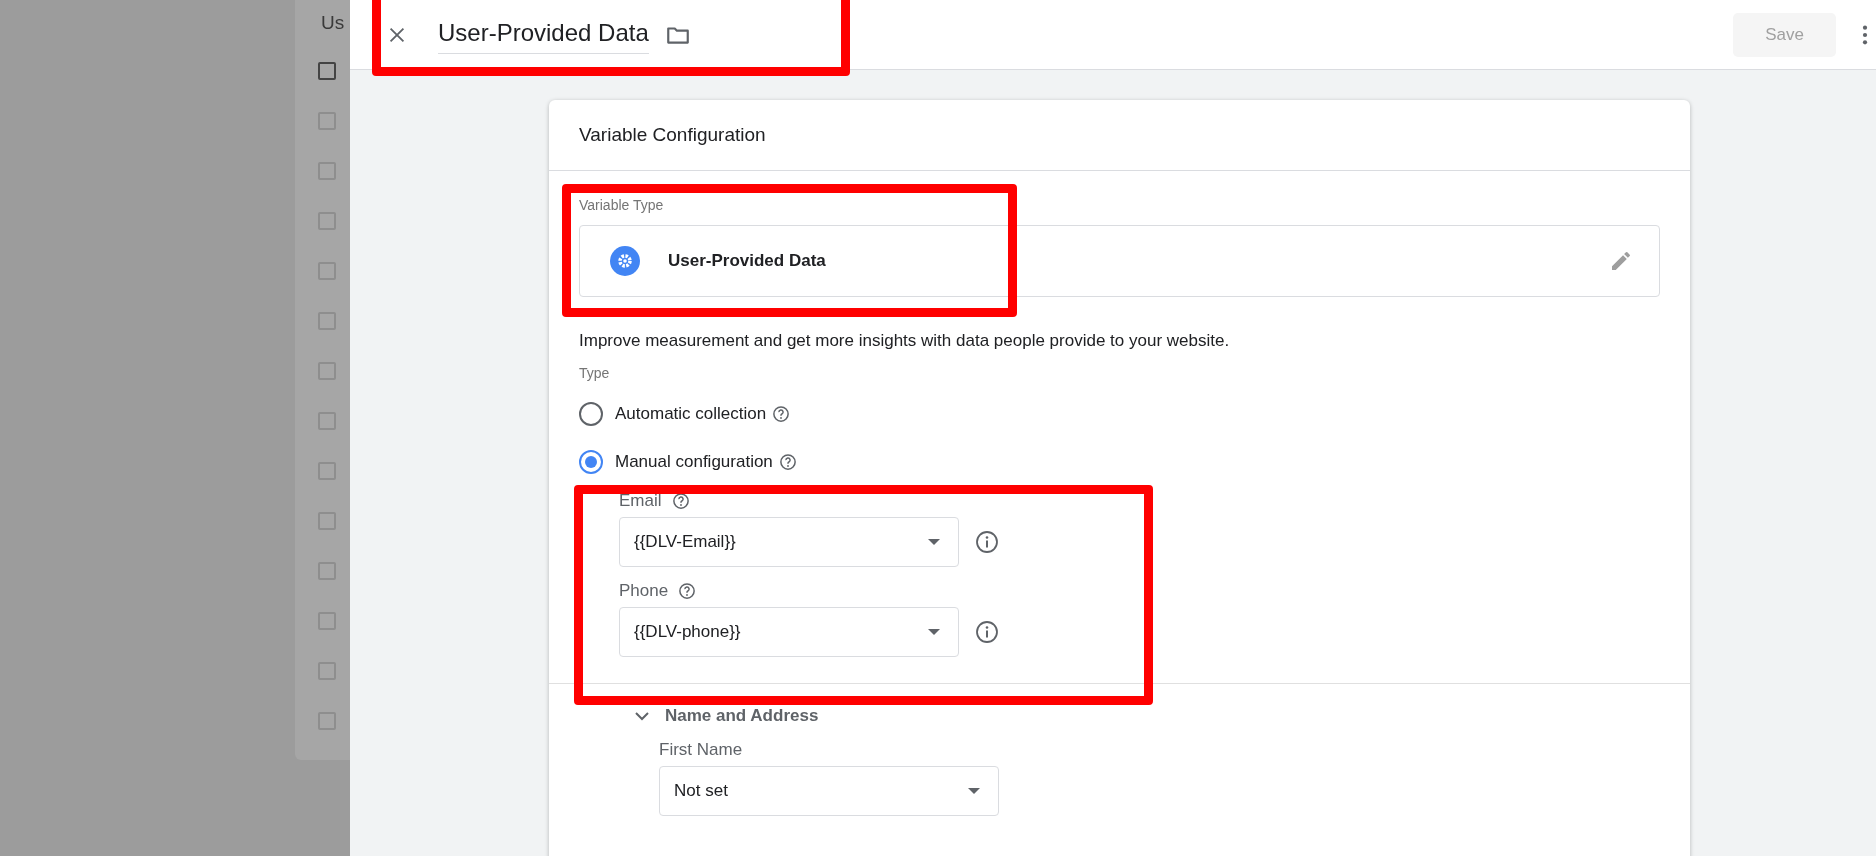 This screenshot has width=1876, height=856. I want to click on card-title: Variable Configuration, so click(672, 135).